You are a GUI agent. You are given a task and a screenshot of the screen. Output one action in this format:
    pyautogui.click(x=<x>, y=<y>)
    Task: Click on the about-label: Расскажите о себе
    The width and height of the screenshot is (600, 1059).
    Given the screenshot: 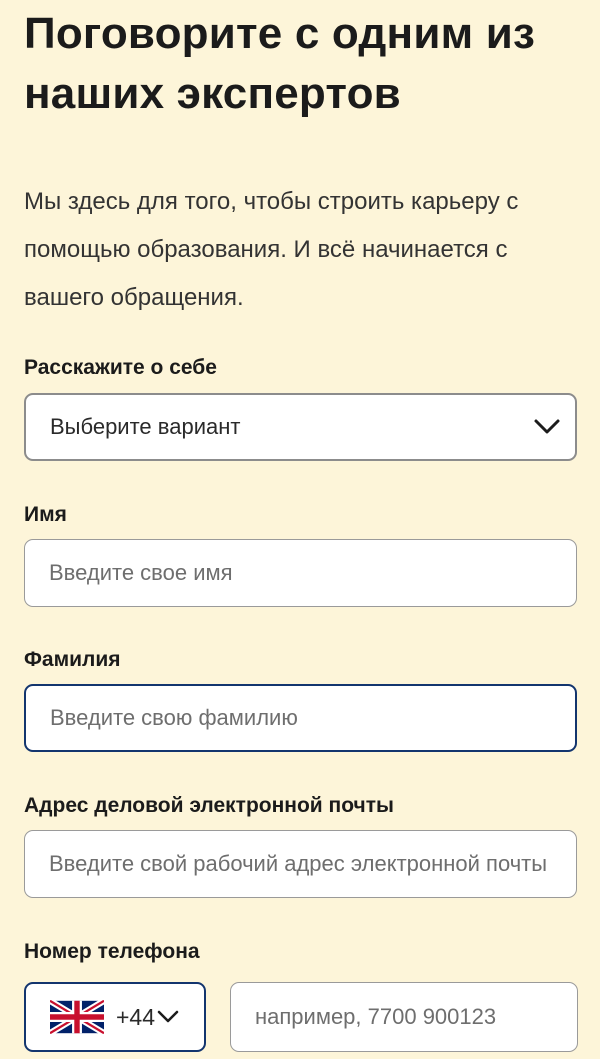 What is the action you would take?
    pyautogui.click(x=120, y=367)
    